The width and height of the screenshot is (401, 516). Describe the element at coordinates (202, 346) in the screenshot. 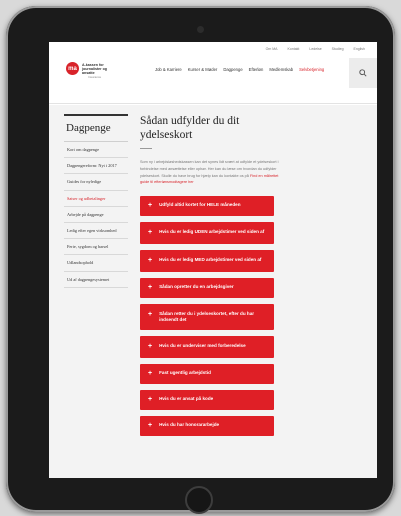

I see `accordion-label: Hvis du er underviser med forberedelse` at that location.